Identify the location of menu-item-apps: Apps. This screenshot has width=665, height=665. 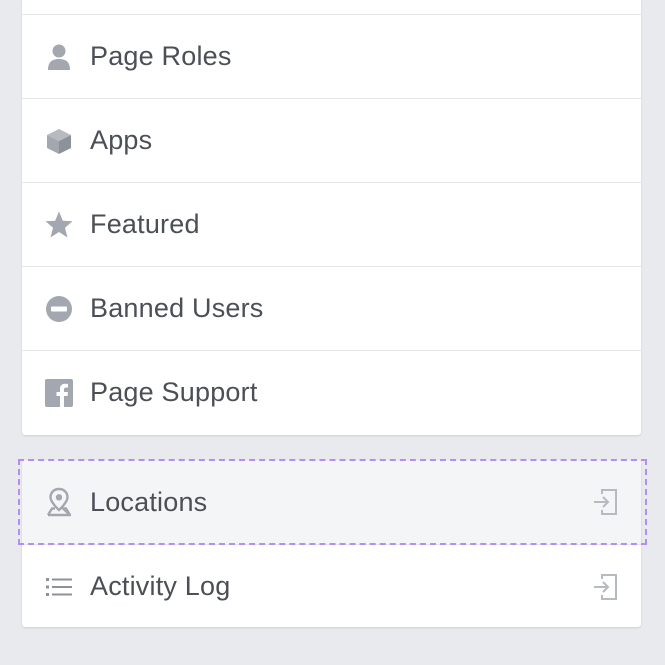
(331, 140).